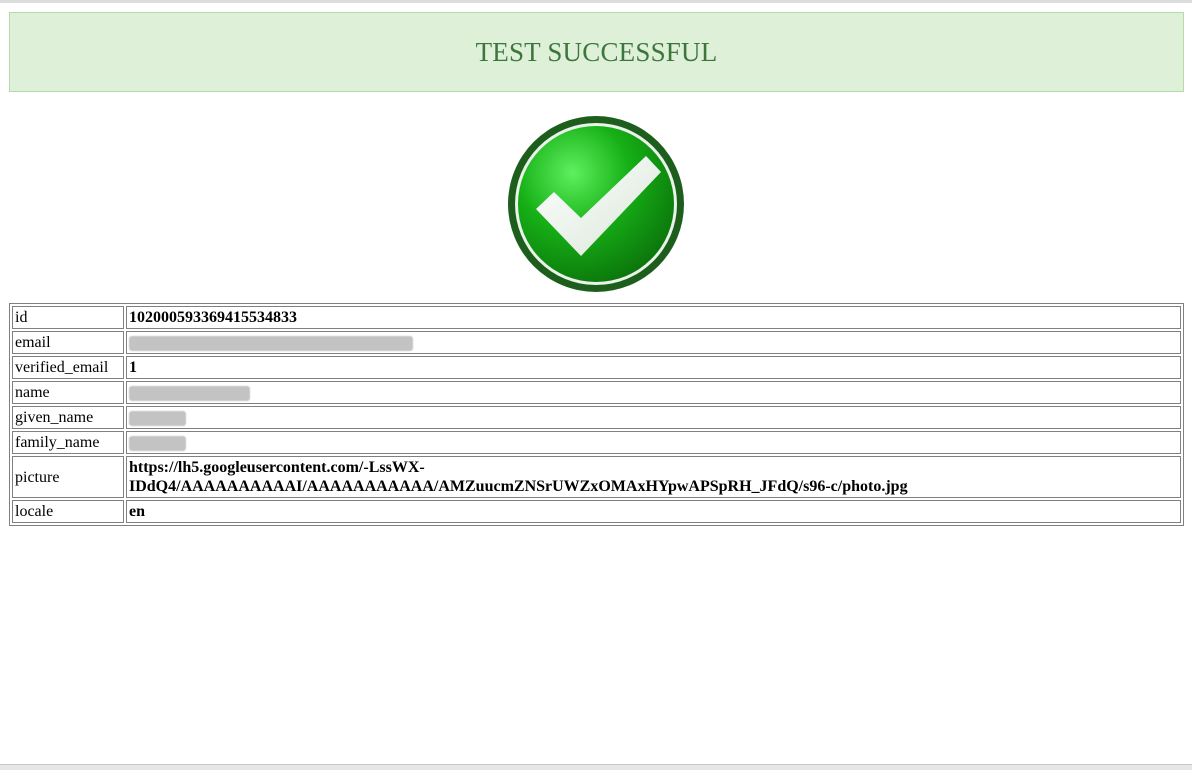 The height and width of the screenshot is (770, 1192). Describe the element at coordinates (68, 477) in the screenshot. I see `row-key: picture` at that location.